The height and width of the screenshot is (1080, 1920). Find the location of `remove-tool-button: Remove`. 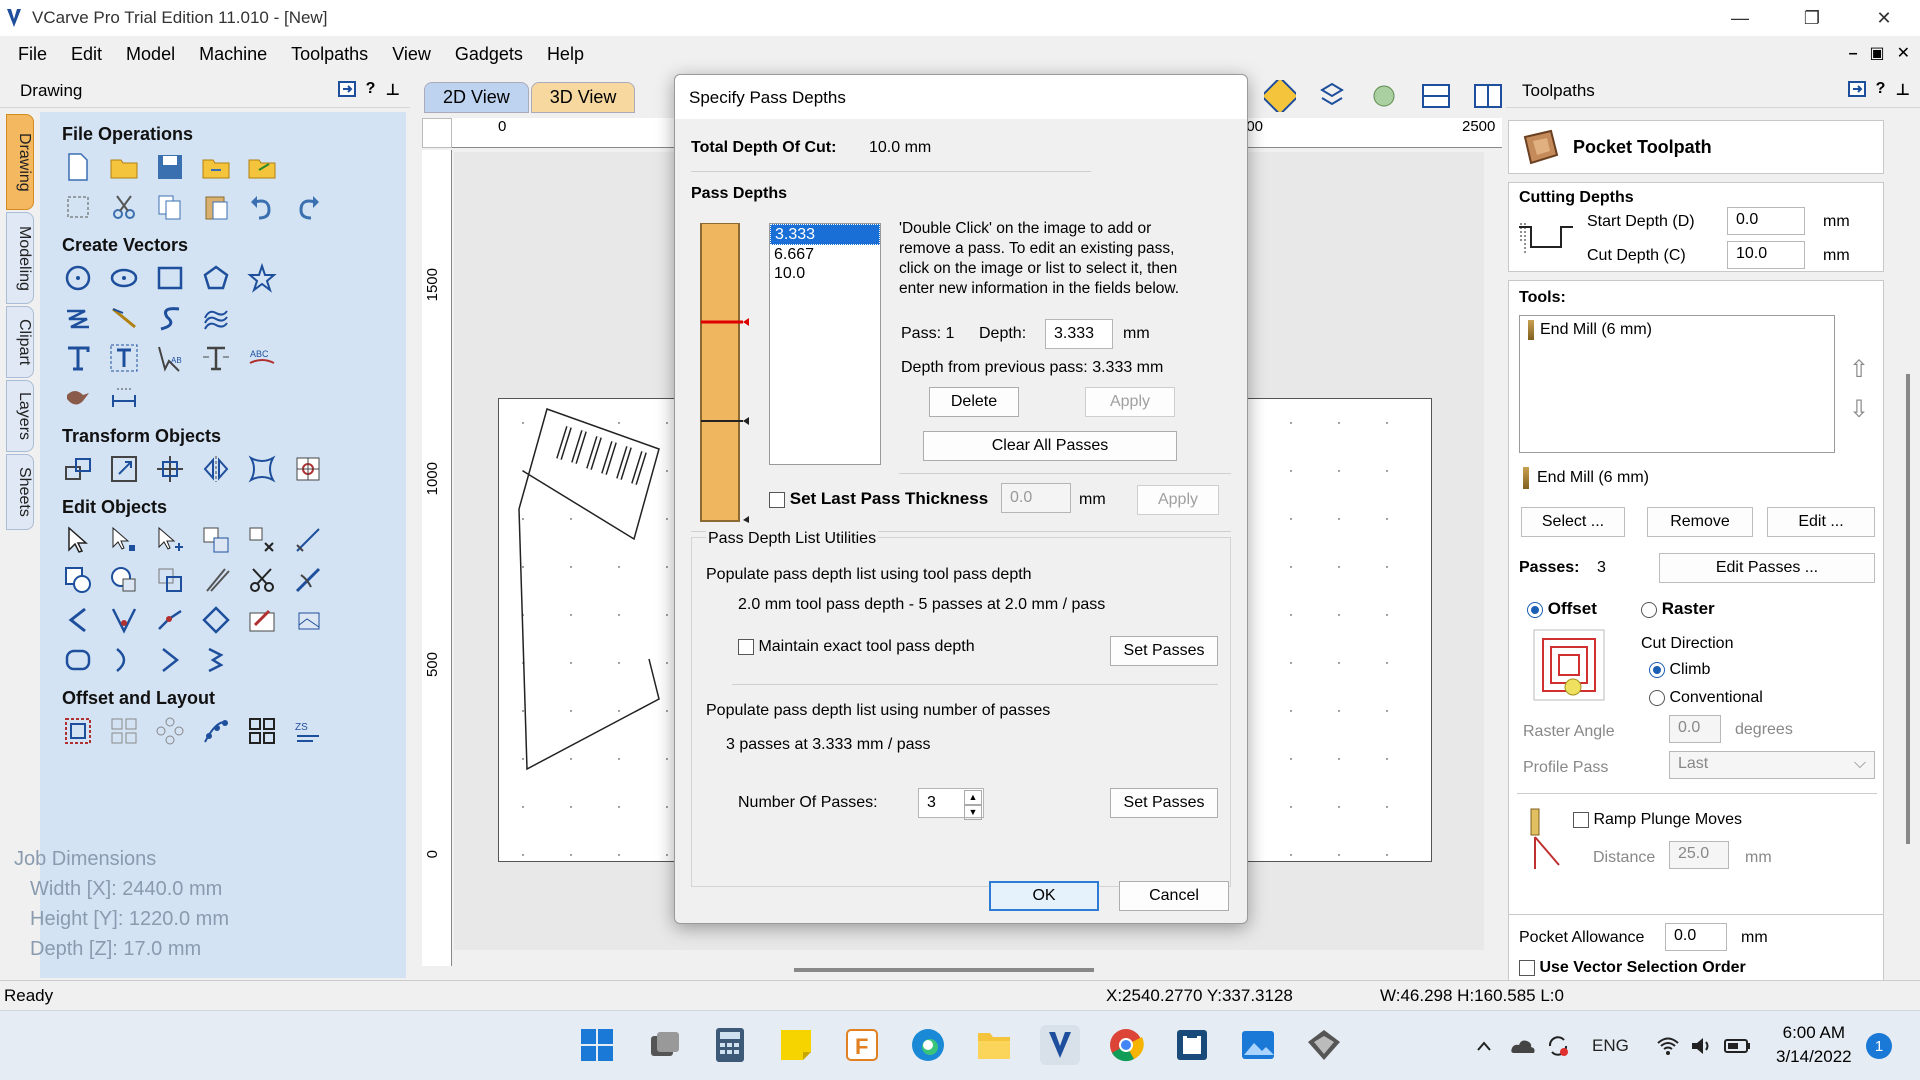

remove-tool-button: Remove is located at coordinates (1700, 522).